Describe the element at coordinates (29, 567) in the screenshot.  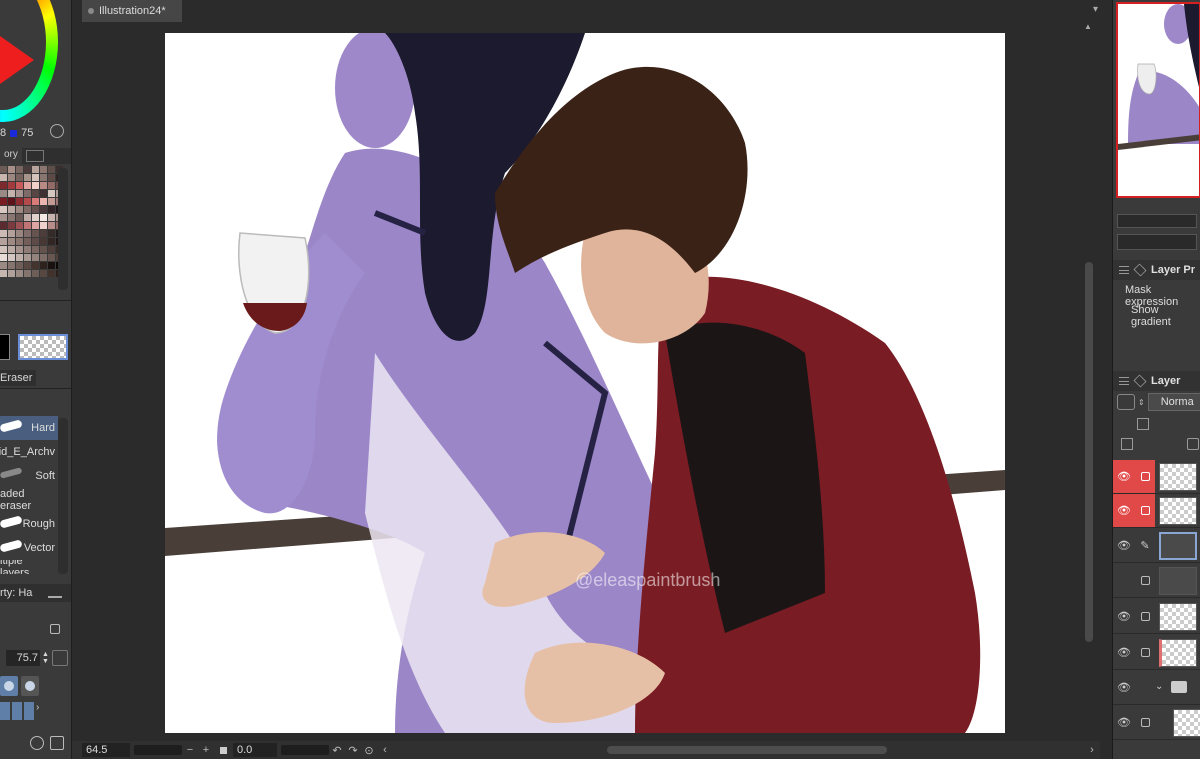
I see `eraser-item-multiple-layers: ltiple layers` at that location.